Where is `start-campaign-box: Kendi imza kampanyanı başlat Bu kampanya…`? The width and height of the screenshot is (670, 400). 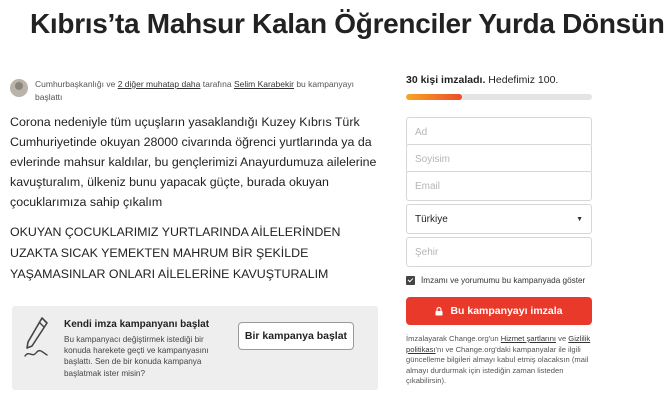 start-campaign-box: Kendi imza kampanyanı başlat Bu kampanya… is located at coordinates (195, 348).